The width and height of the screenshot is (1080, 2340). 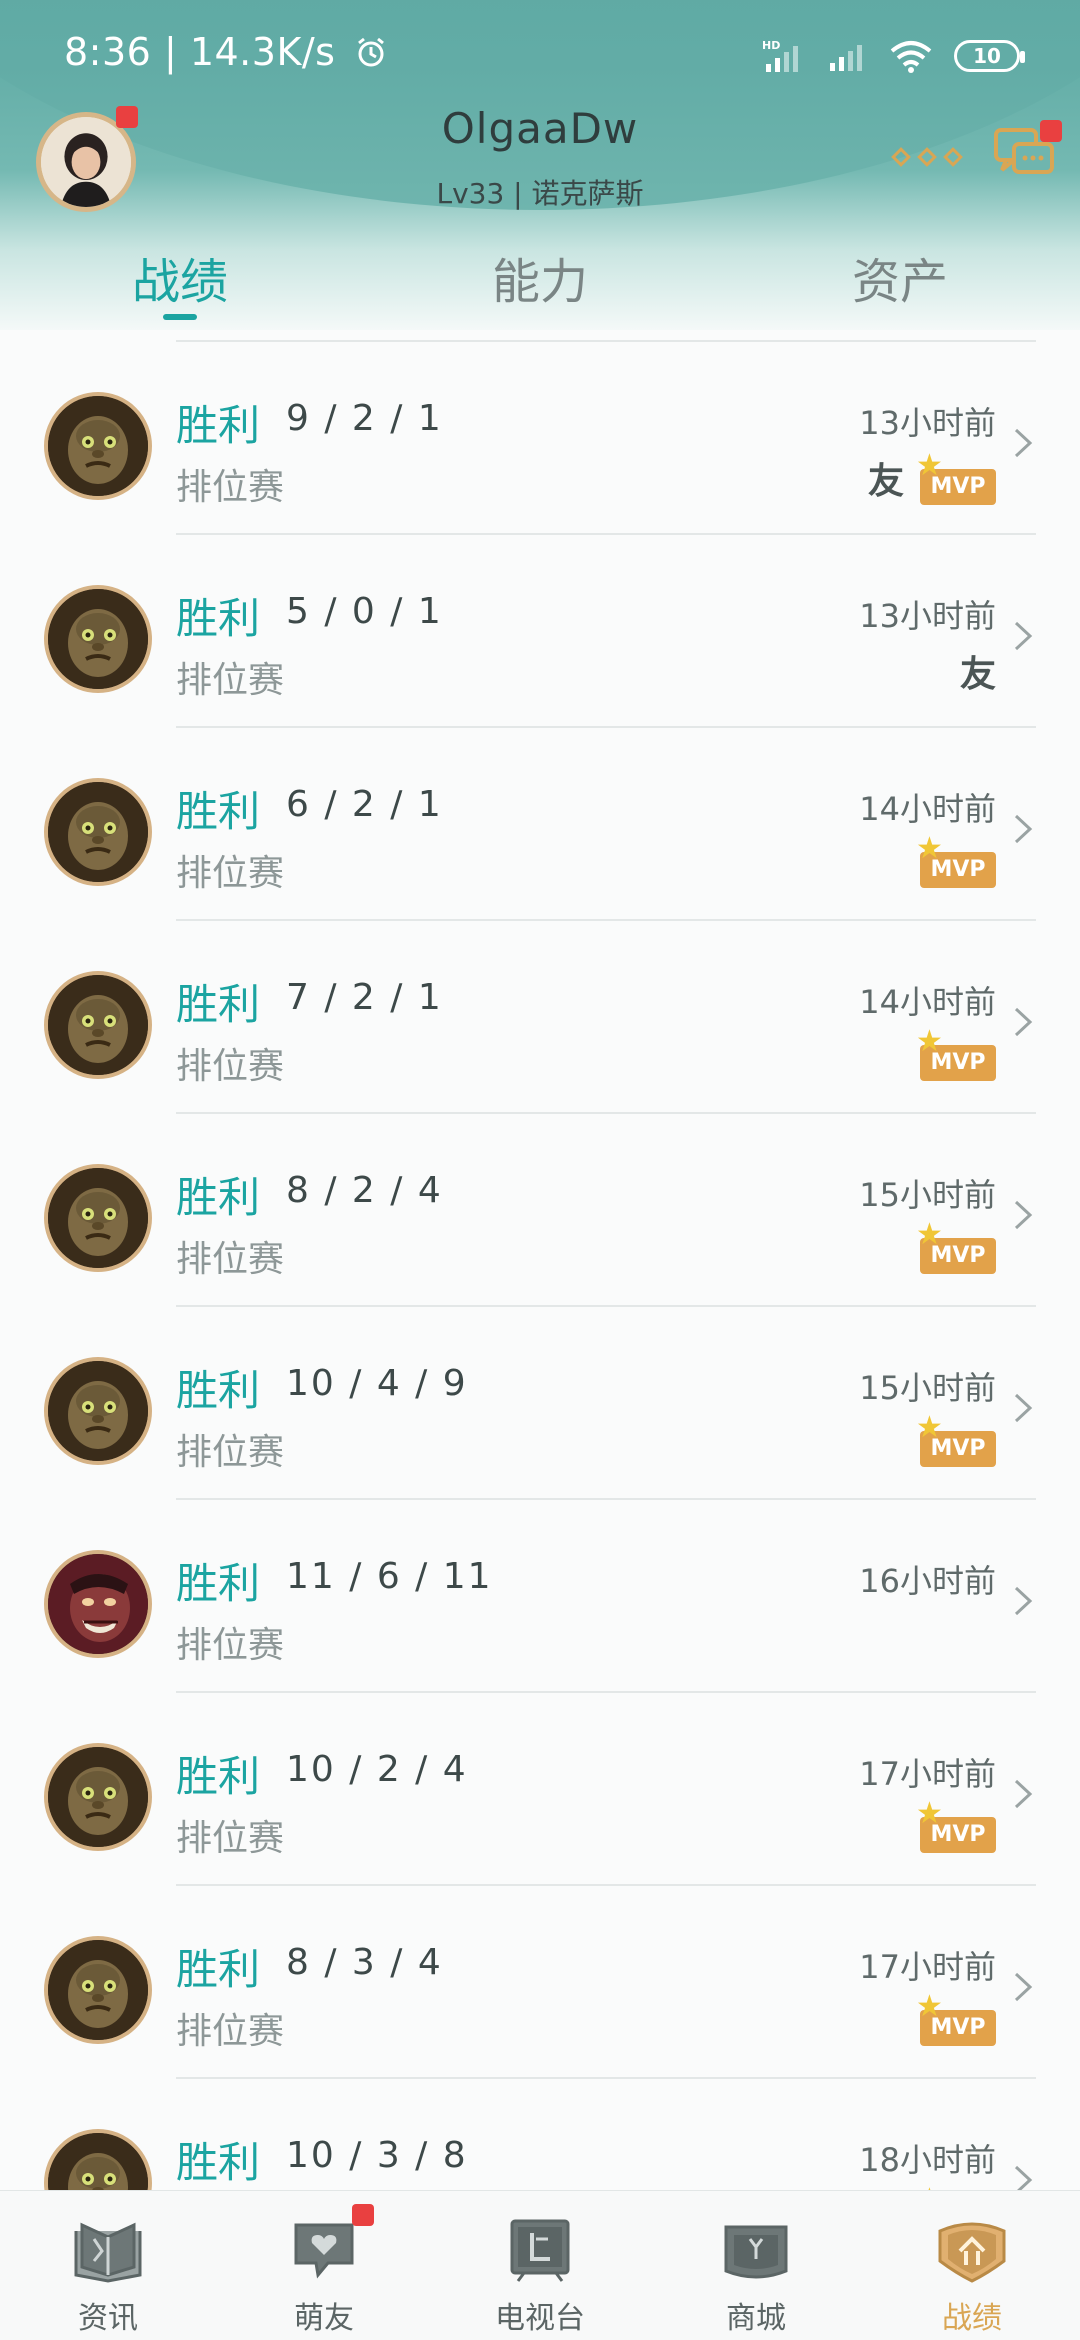 I want to click on match-row: 胜利 6 / 2 / 1 排位赛 14小时前 MVP ★, so click(x=540, y=824).